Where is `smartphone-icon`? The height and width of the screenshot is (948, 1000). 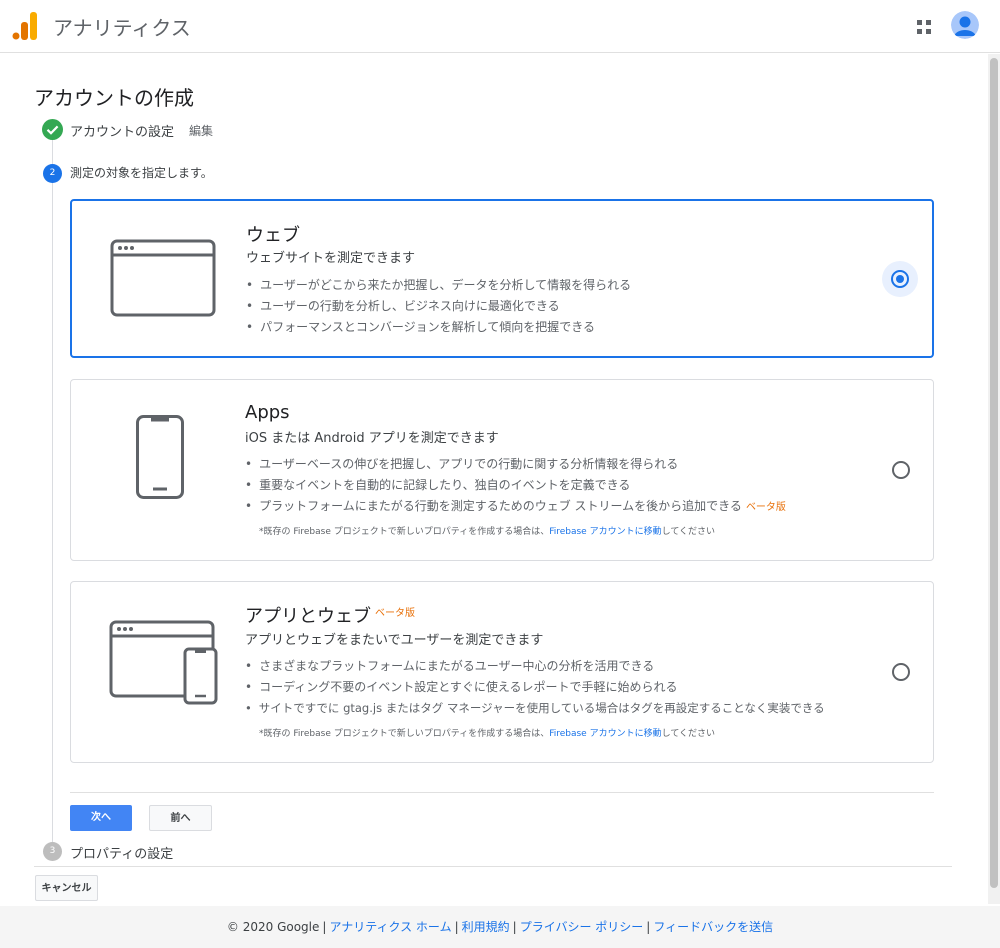
smartphone-icon is located at coordinates (160, 457).